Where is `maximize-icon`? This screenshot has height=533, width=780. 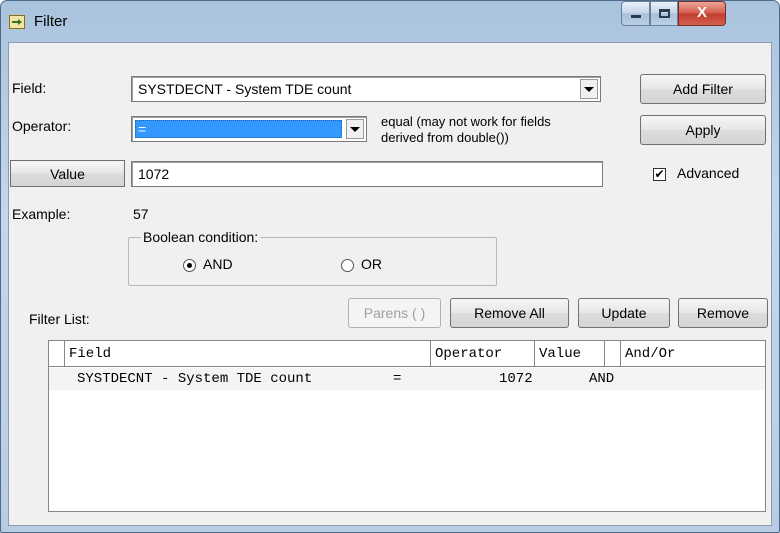 maximize-icon is located at coordinates (664, 13).